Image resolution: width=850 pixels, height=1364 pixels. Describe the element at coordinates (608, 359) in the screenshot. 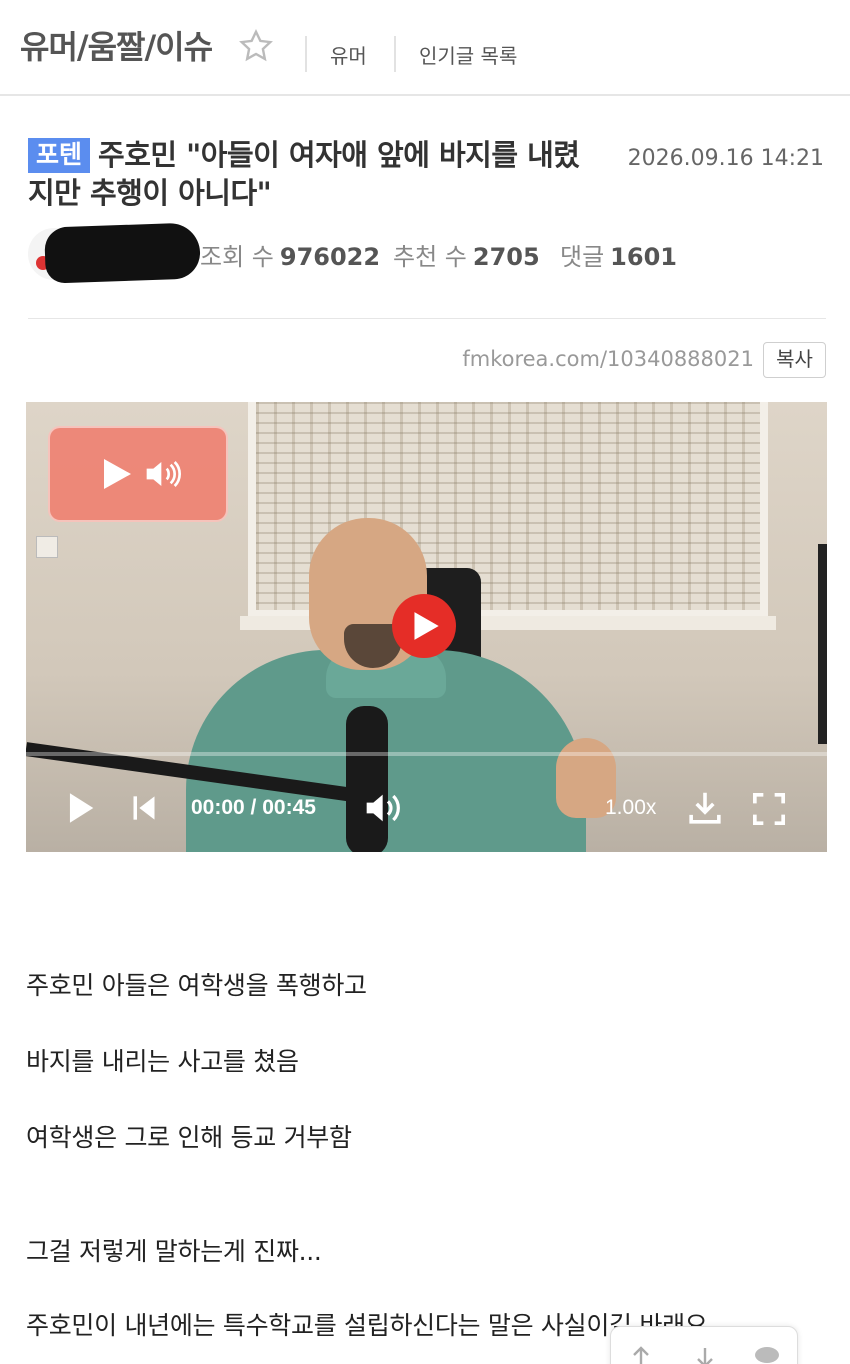

I see `post-url: fmkorea.com/10340888021` at that location.